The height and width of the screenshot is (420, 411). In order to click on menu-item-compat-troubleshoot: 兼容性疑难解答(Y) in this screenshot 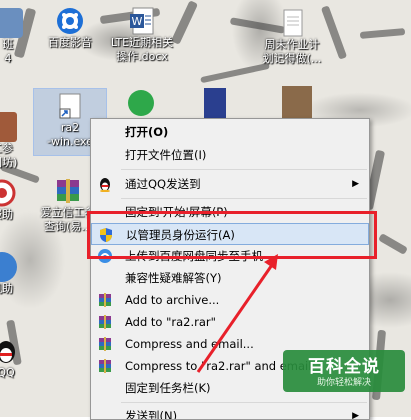, I will do `click(230, 278)`.